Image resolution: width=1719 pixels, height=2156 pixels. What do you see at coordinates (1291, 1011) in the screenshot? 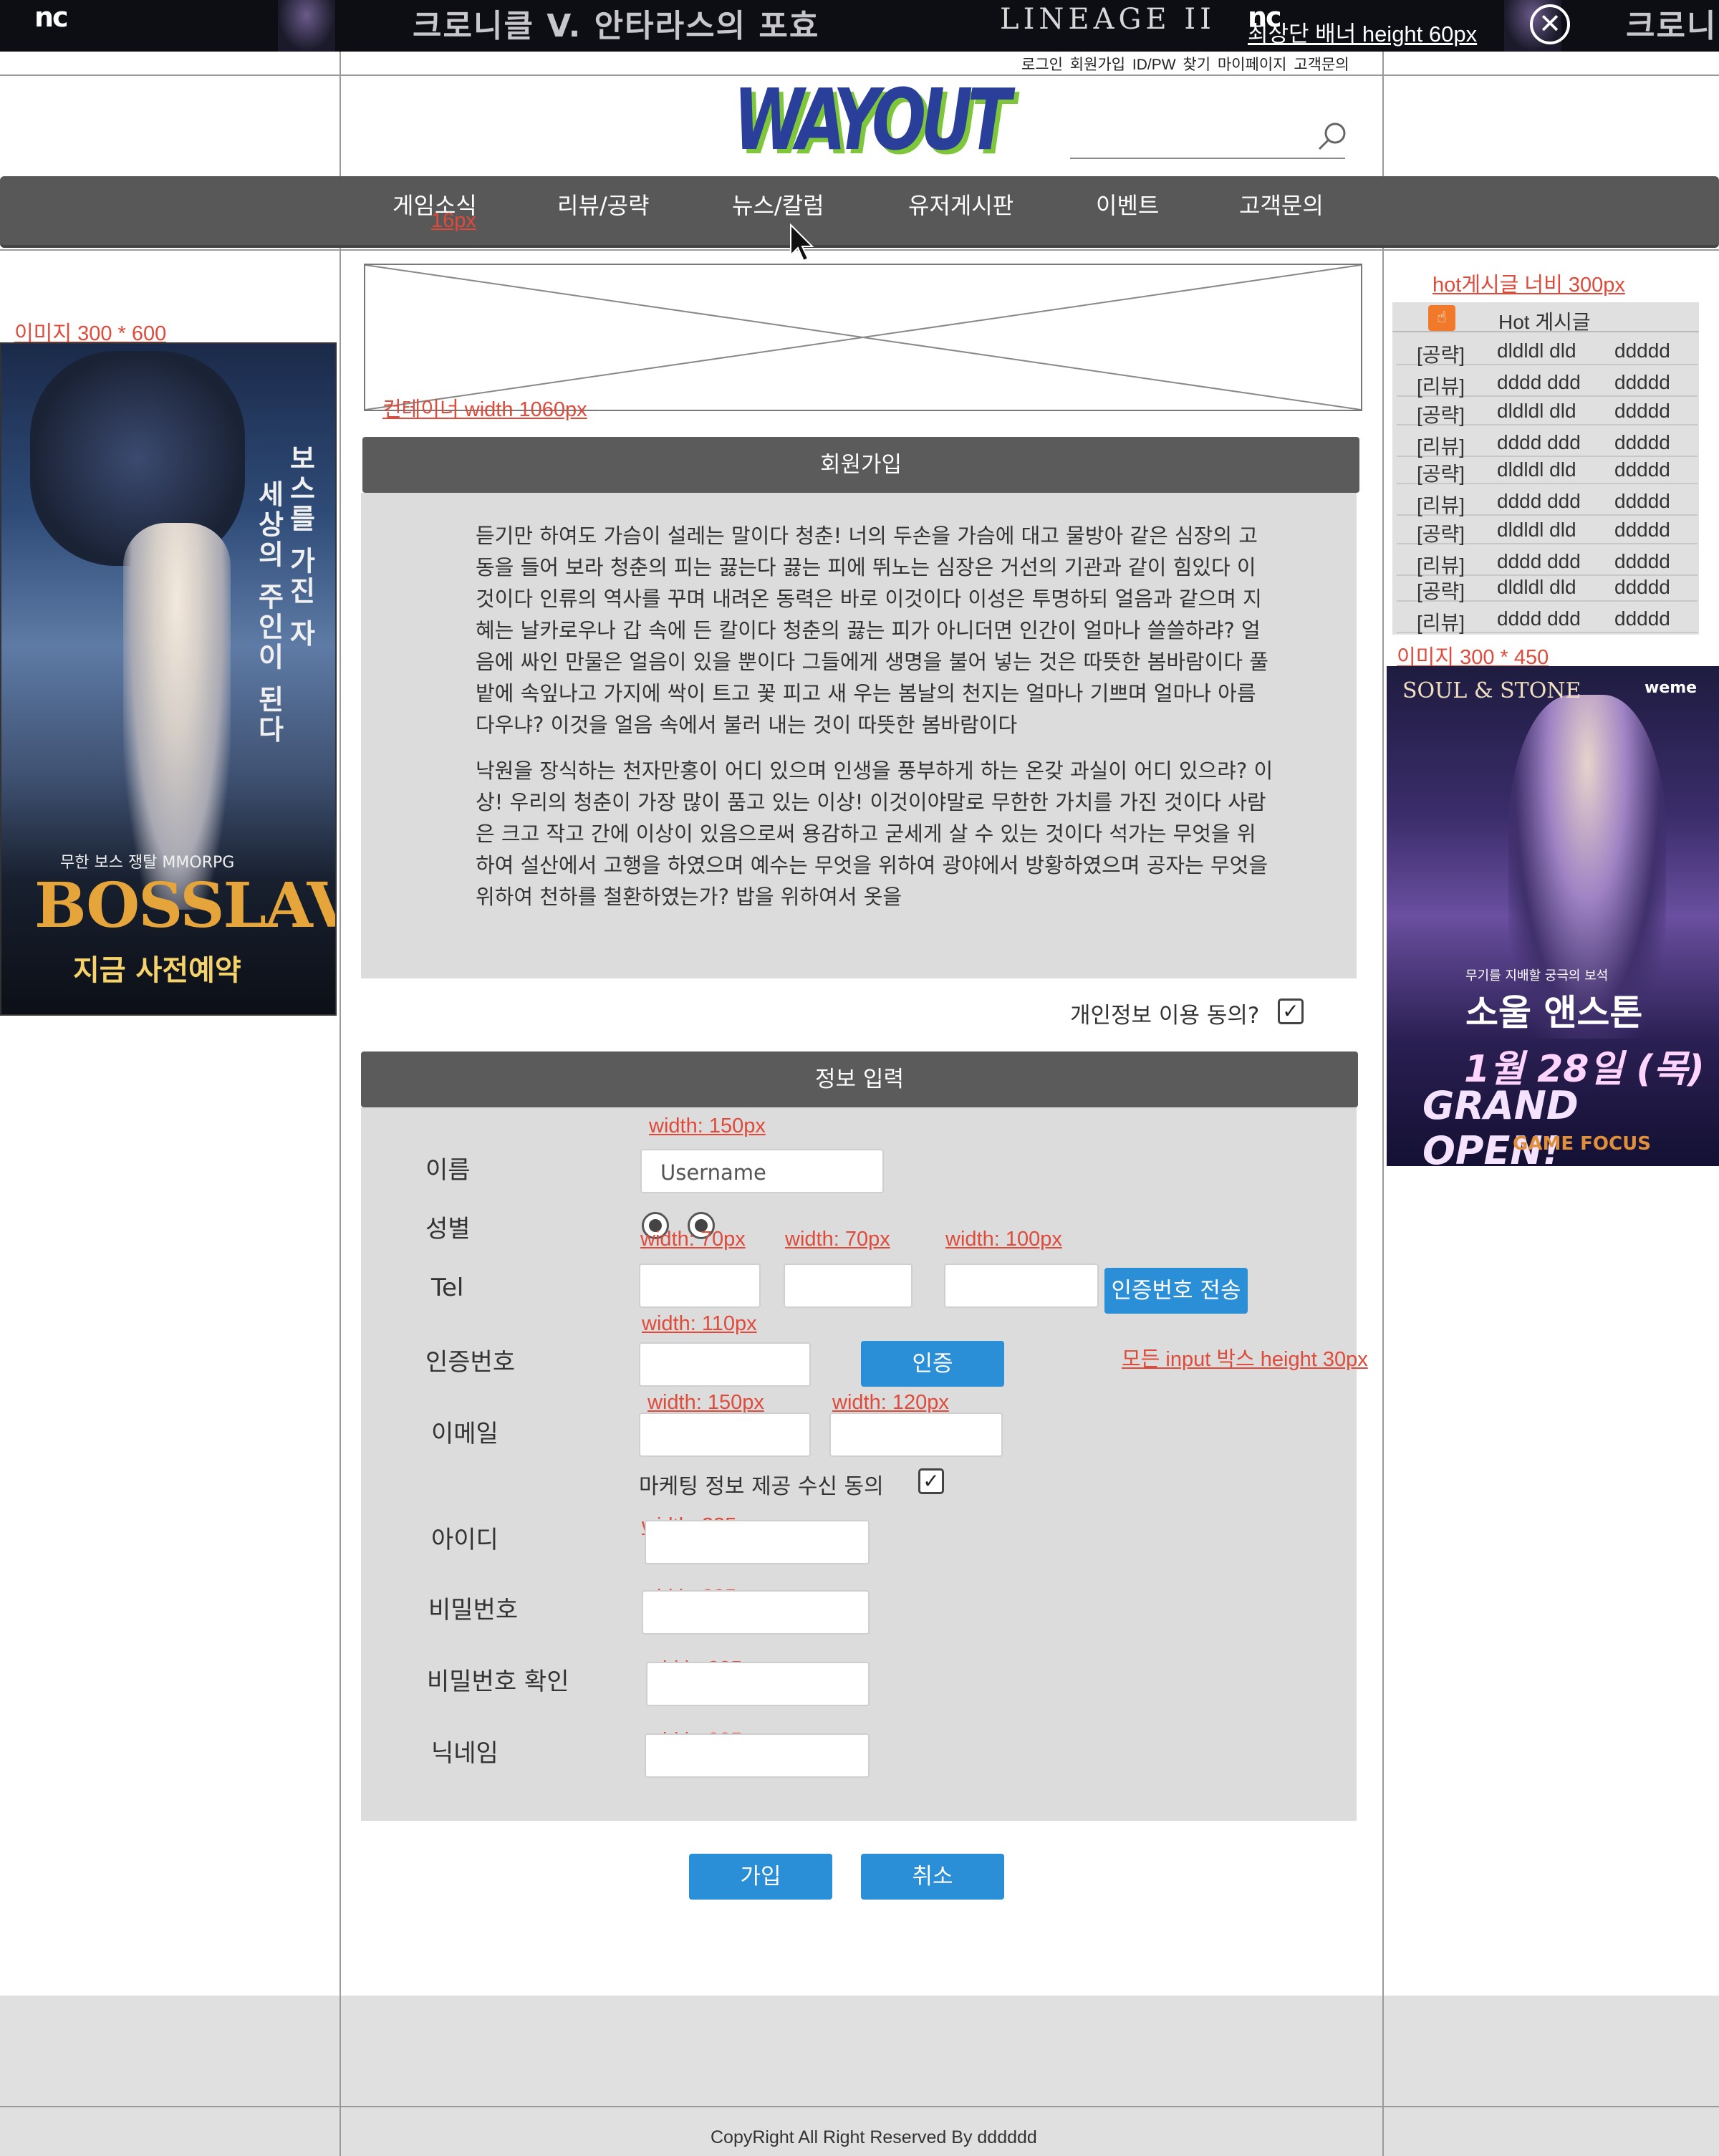
I see `privacy-agree-checkbox: ✓` at bounding box center [1291, 1011].